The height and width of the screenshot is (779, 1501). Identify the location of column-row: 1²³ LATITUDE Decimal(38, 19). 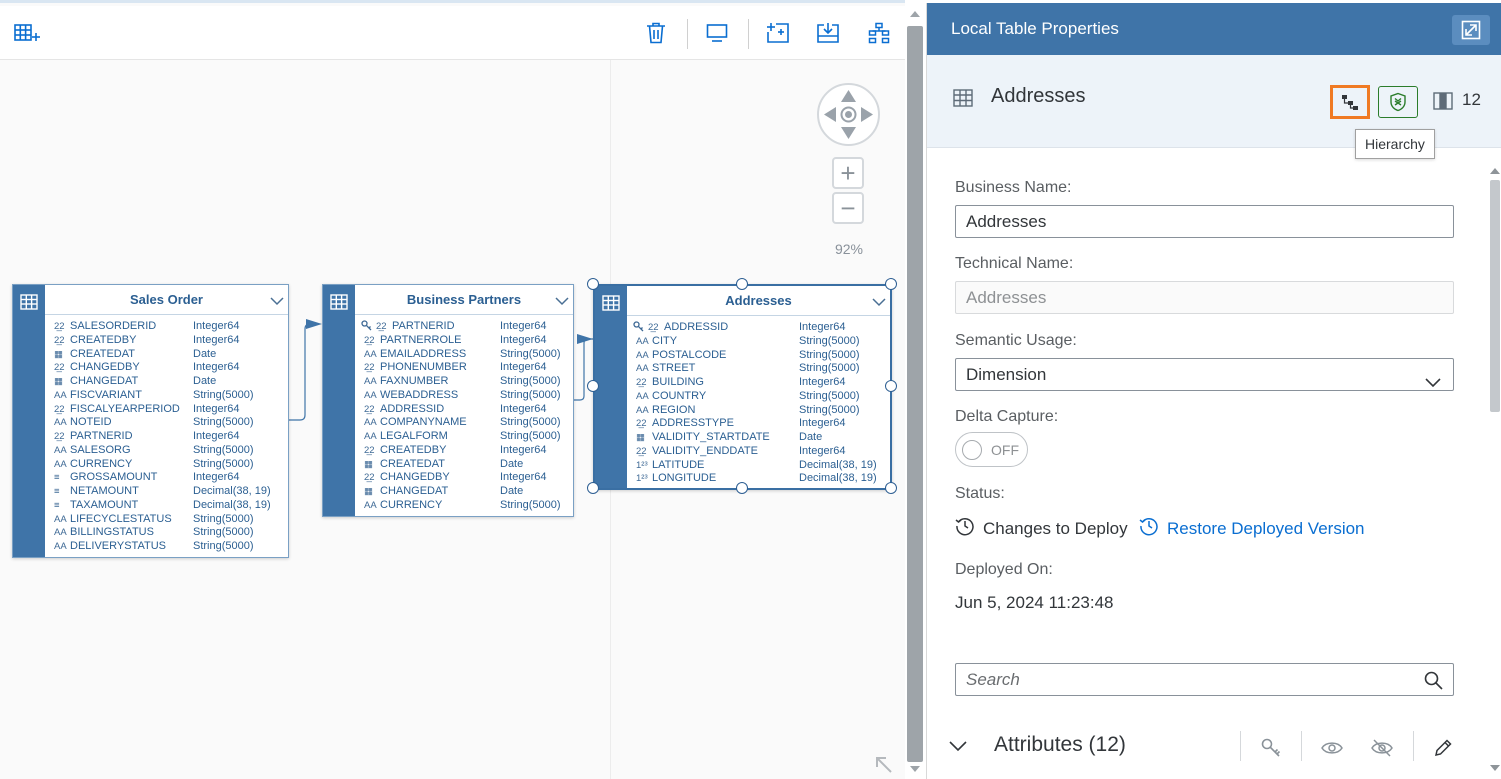
(758, 466).